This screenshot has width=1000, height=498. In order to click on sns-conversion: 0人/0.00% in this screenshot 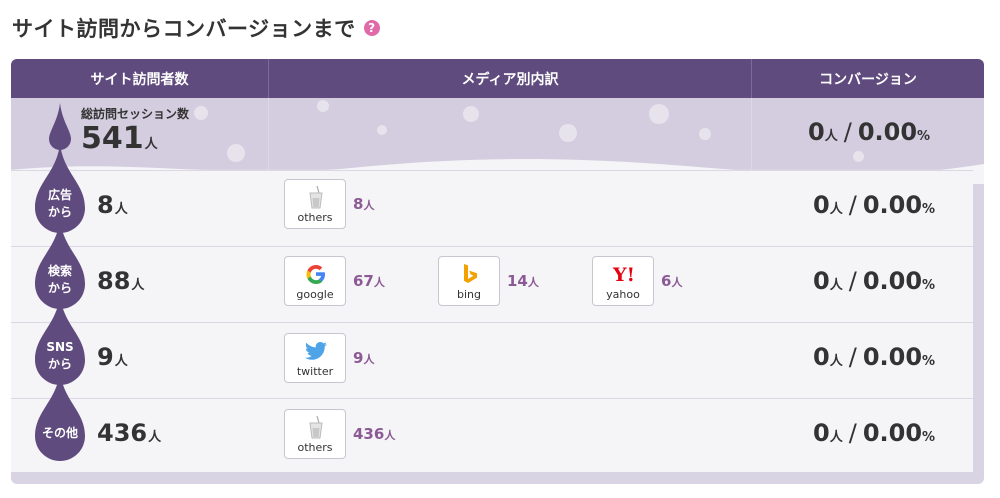, I will do `click(874, 357)`.